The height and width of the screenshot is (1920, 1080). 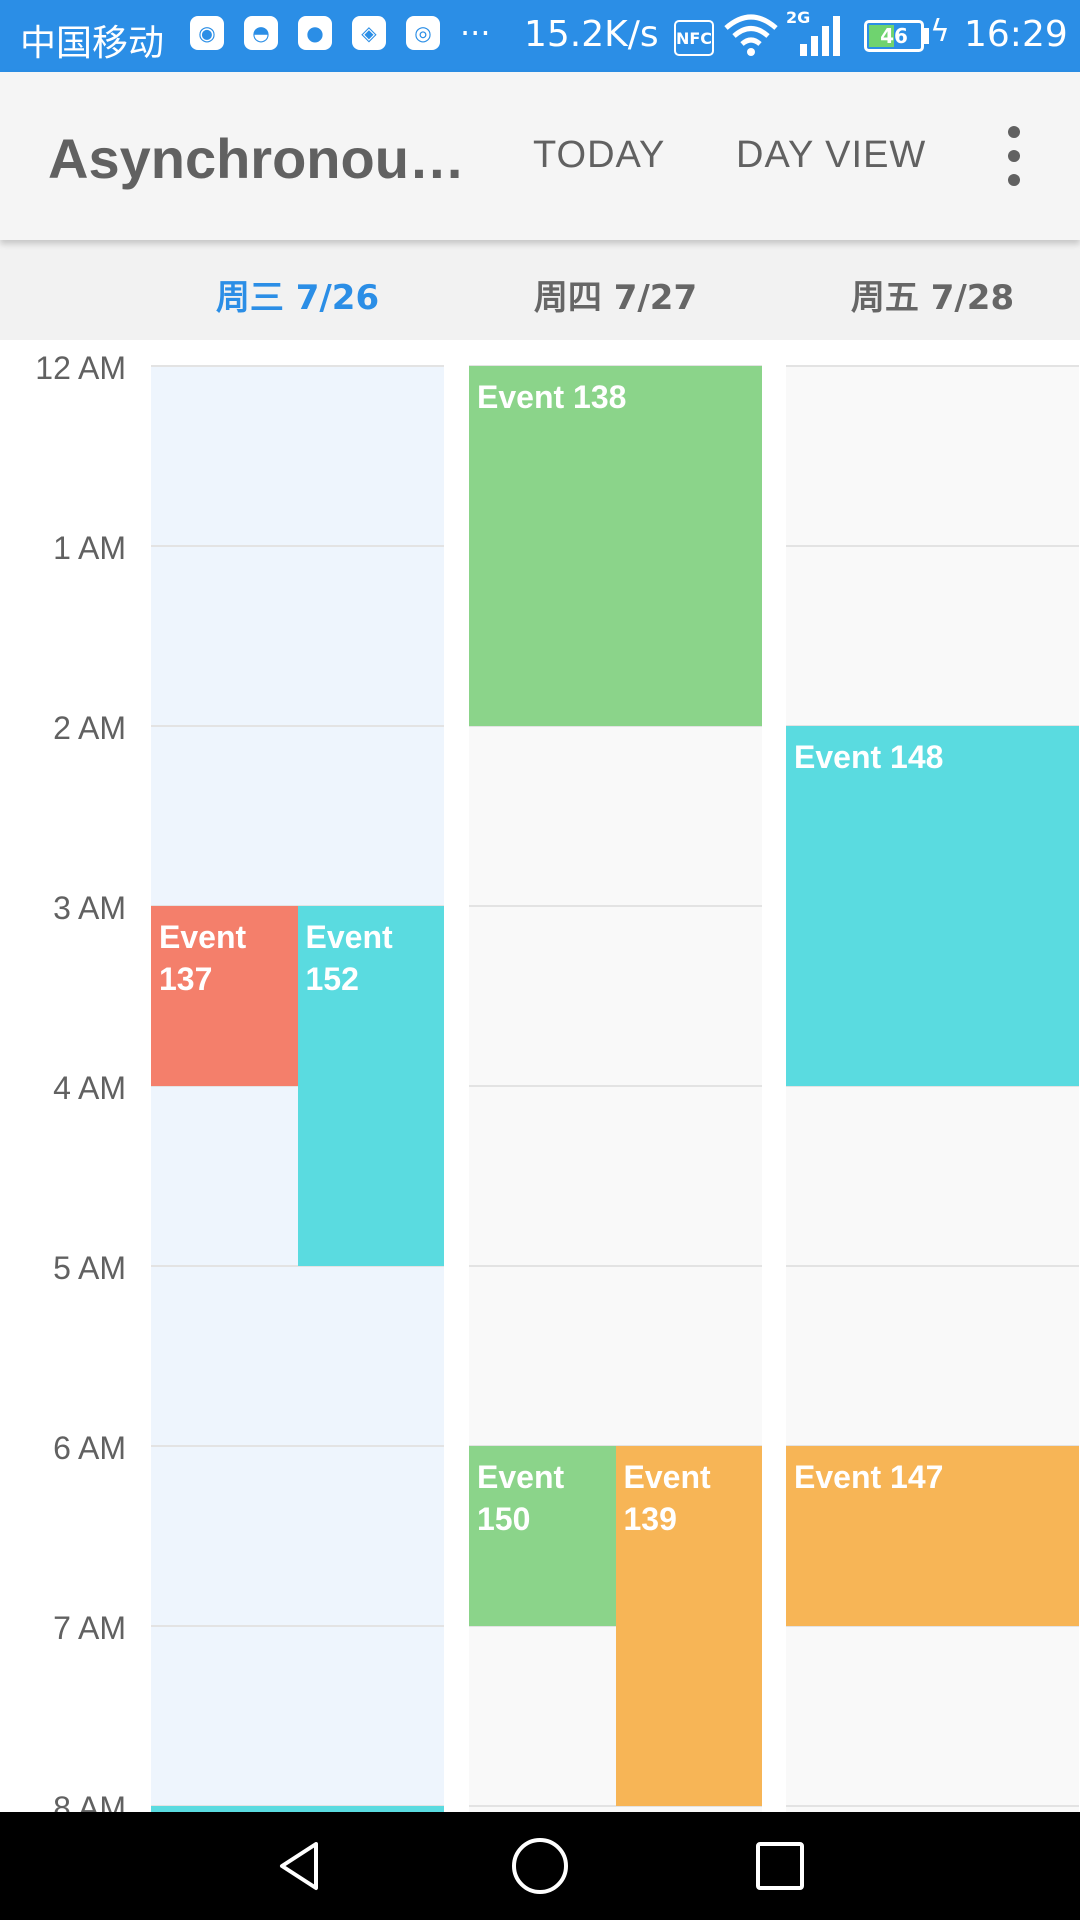 I want to click on event-title: Event 138, so click(x=552, y=397).